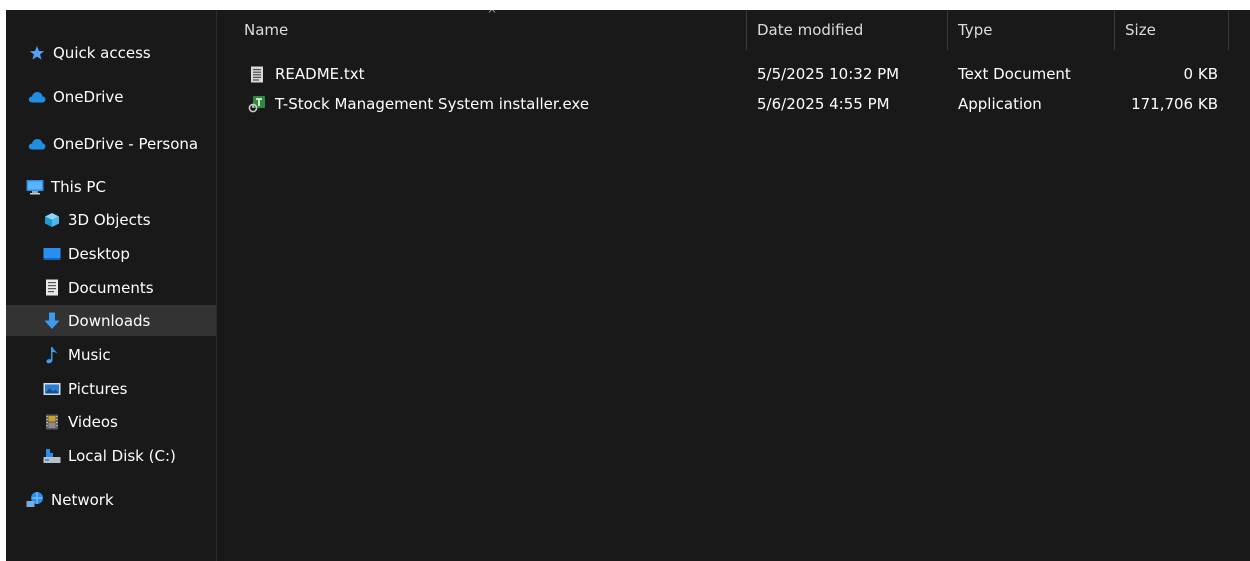 The image size is (1250, 561). Describe the element at coordinates (126, 143) in the screenshot. I see `nav-item-label: OneDrive - Persona` at that location.